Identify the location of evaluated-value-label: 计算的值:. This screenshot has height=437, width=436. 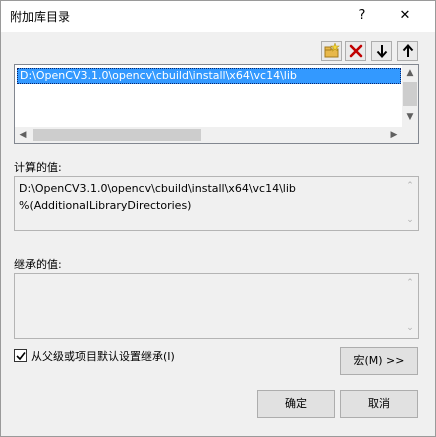
(38, 167).